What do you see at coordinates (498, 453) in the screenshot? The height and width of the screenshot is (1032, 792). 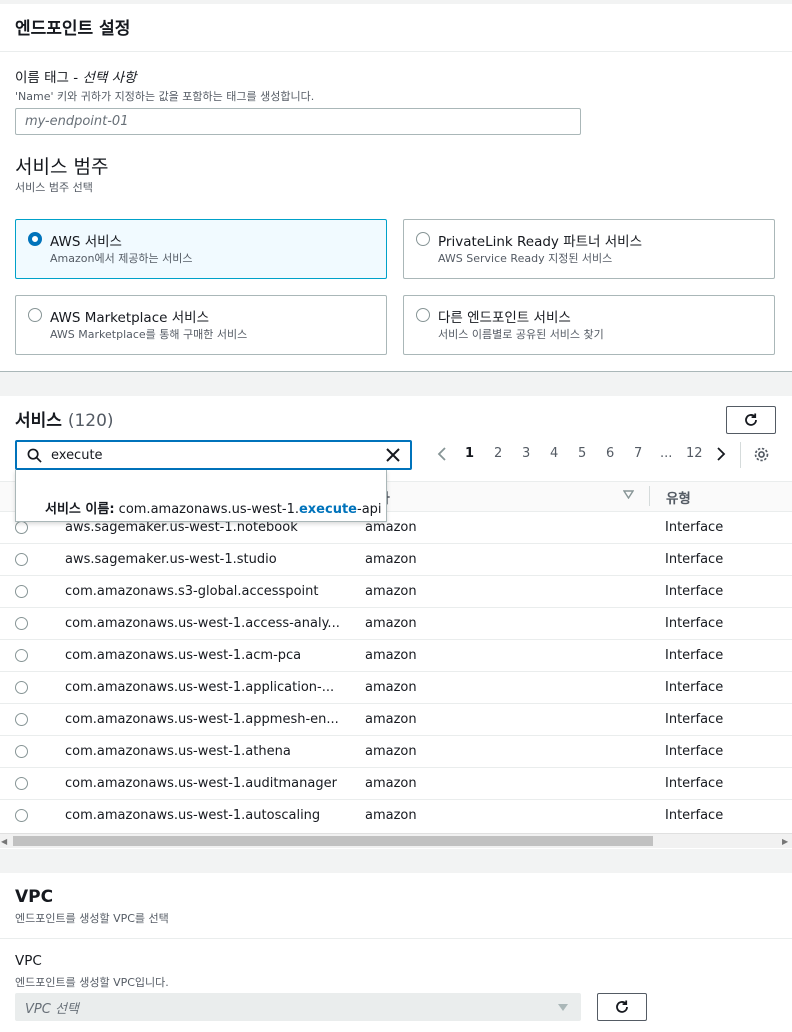 I see `page-2: 2` at bounding box center [498, 453].